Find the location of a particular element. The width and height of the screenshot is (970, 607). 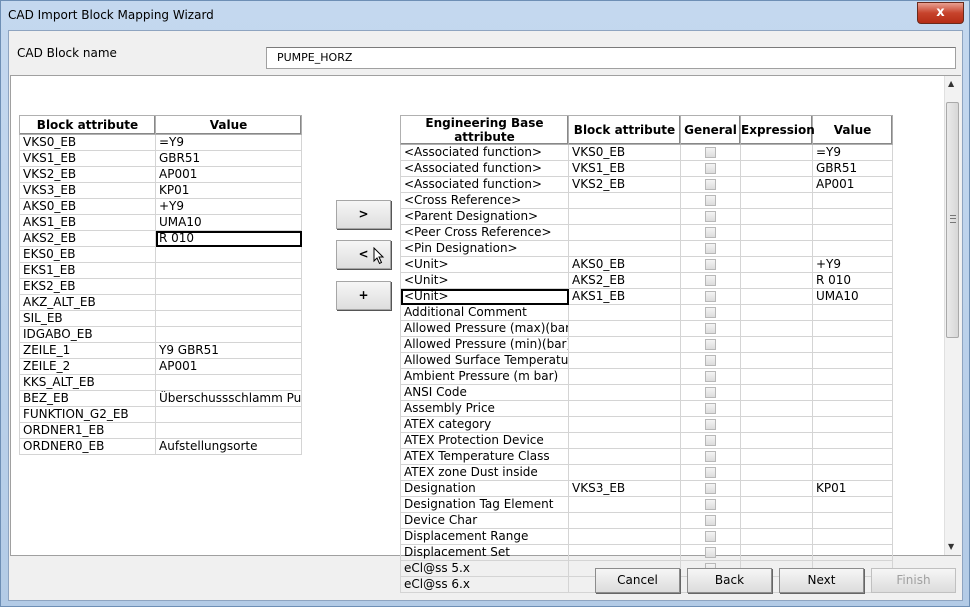

table-row: Allowed Pressure (min)(bar) is located at coordinates (646, 344).